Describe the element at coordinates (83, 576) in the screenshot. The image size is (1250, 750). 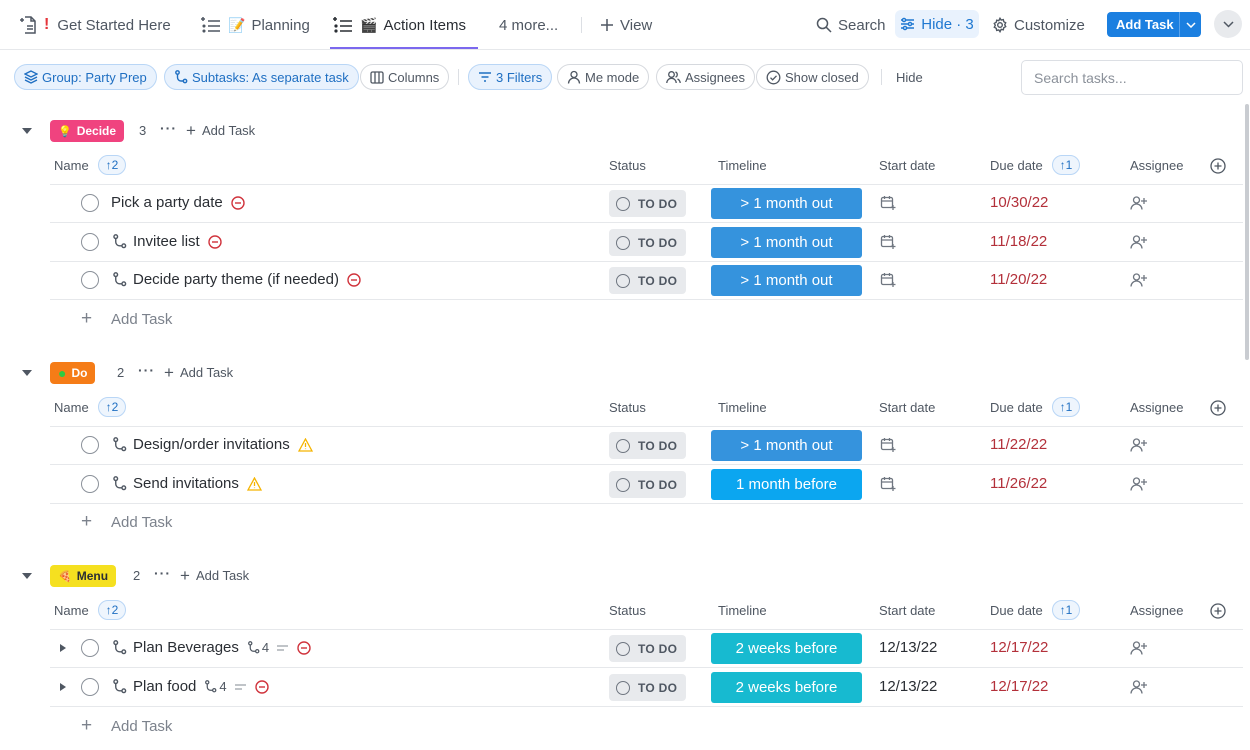
I see `group-badge: 🍕 Menu` at that location.